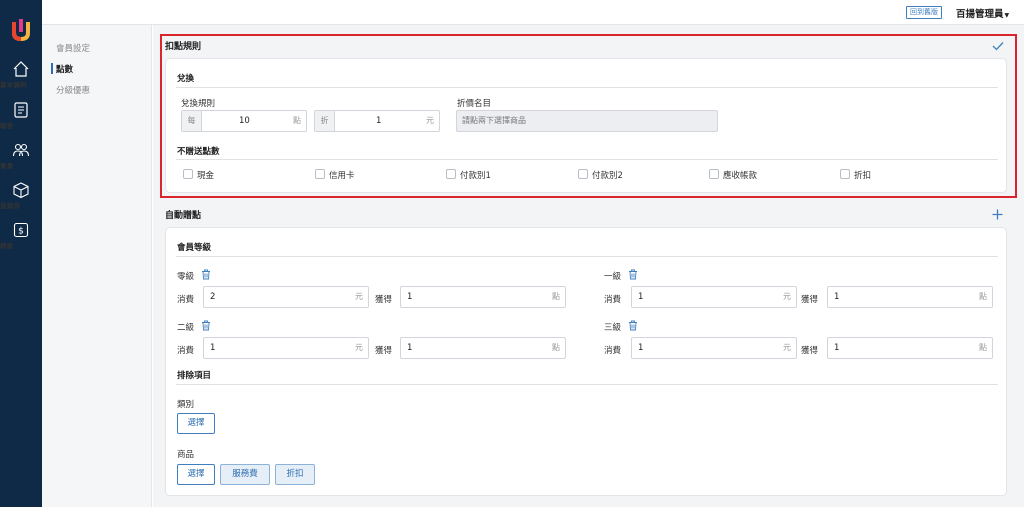 The width and height of the screenshot is (1024, 507). Describe the element at coordinates (21, 190) in the screenshot. I see `inventory-icon` at that location.